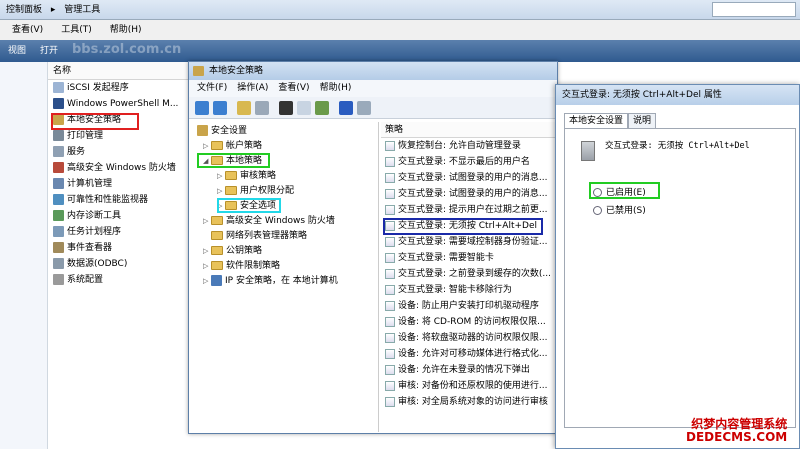 Image resolution: width=800 pixels, height=449 pixels. I want to click on tree-item-security-options: ▷ 安全选项, so click(246, 206).